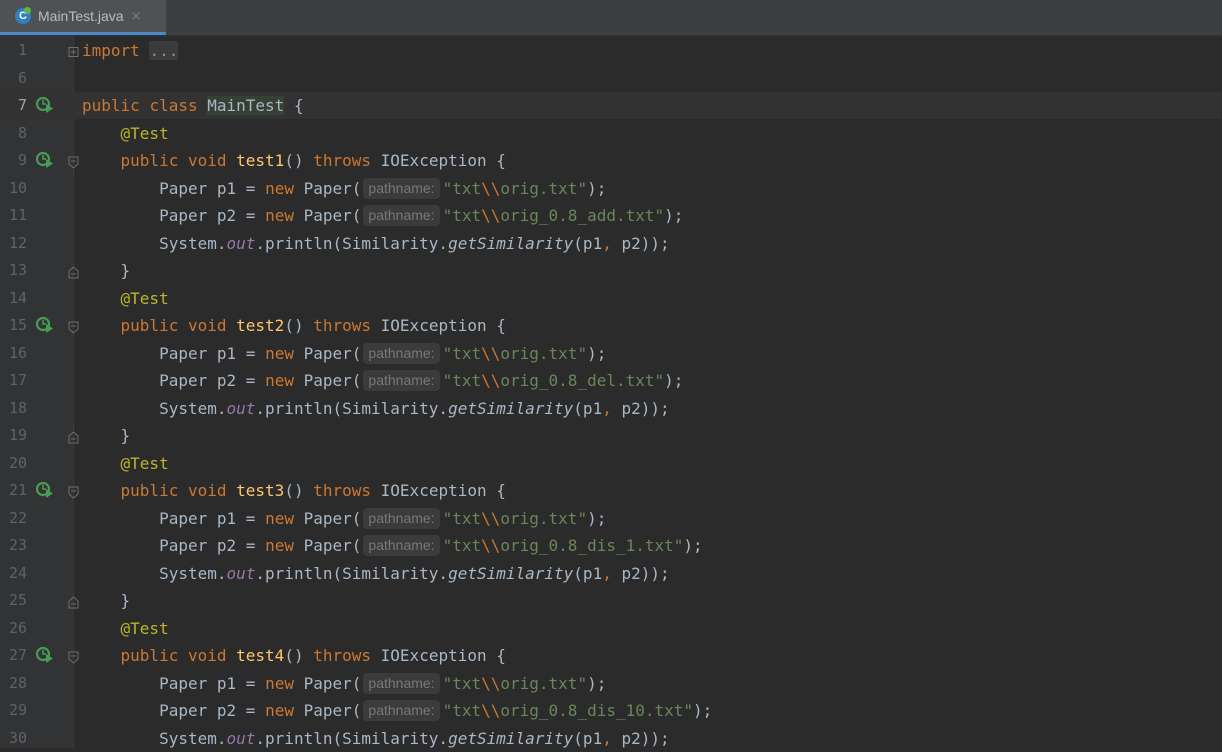 This screenshot has height=752, width=1222. Describe the element at coordinates (17, 572) in the screenshot. I see `line-number: 24` at that location.